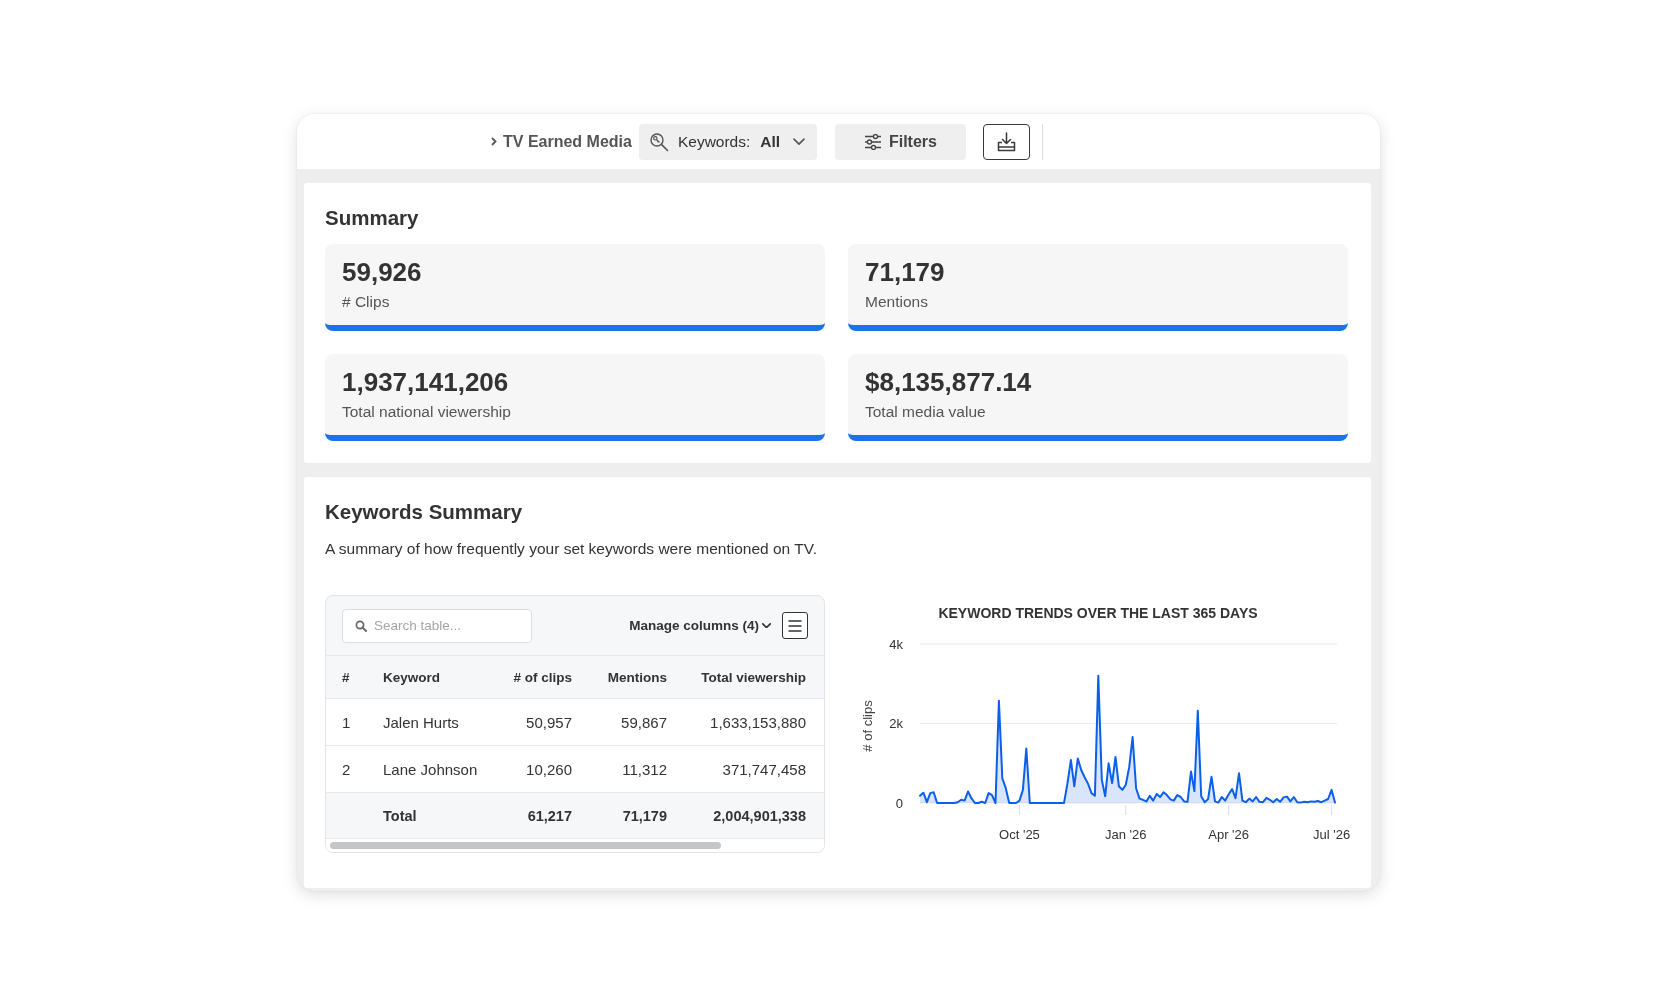 This screenshot has width=1677, height=1006. What do you see at coordinates (347, 769) in the screenshot?
I see `table-cell-text: 2` at bounding box center [347, 769].